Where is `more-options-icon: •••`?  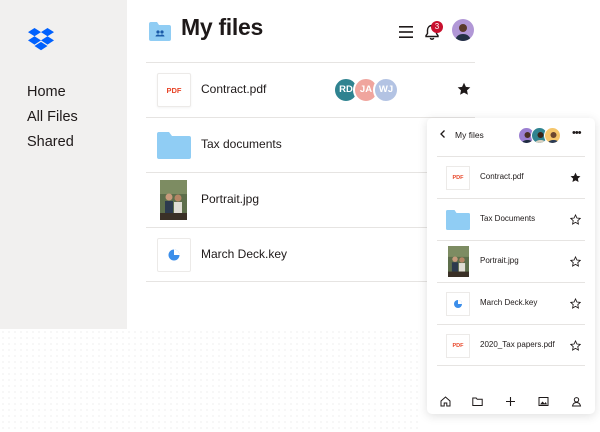 more-options-icon: ••• is located at coordinates (577, 133).